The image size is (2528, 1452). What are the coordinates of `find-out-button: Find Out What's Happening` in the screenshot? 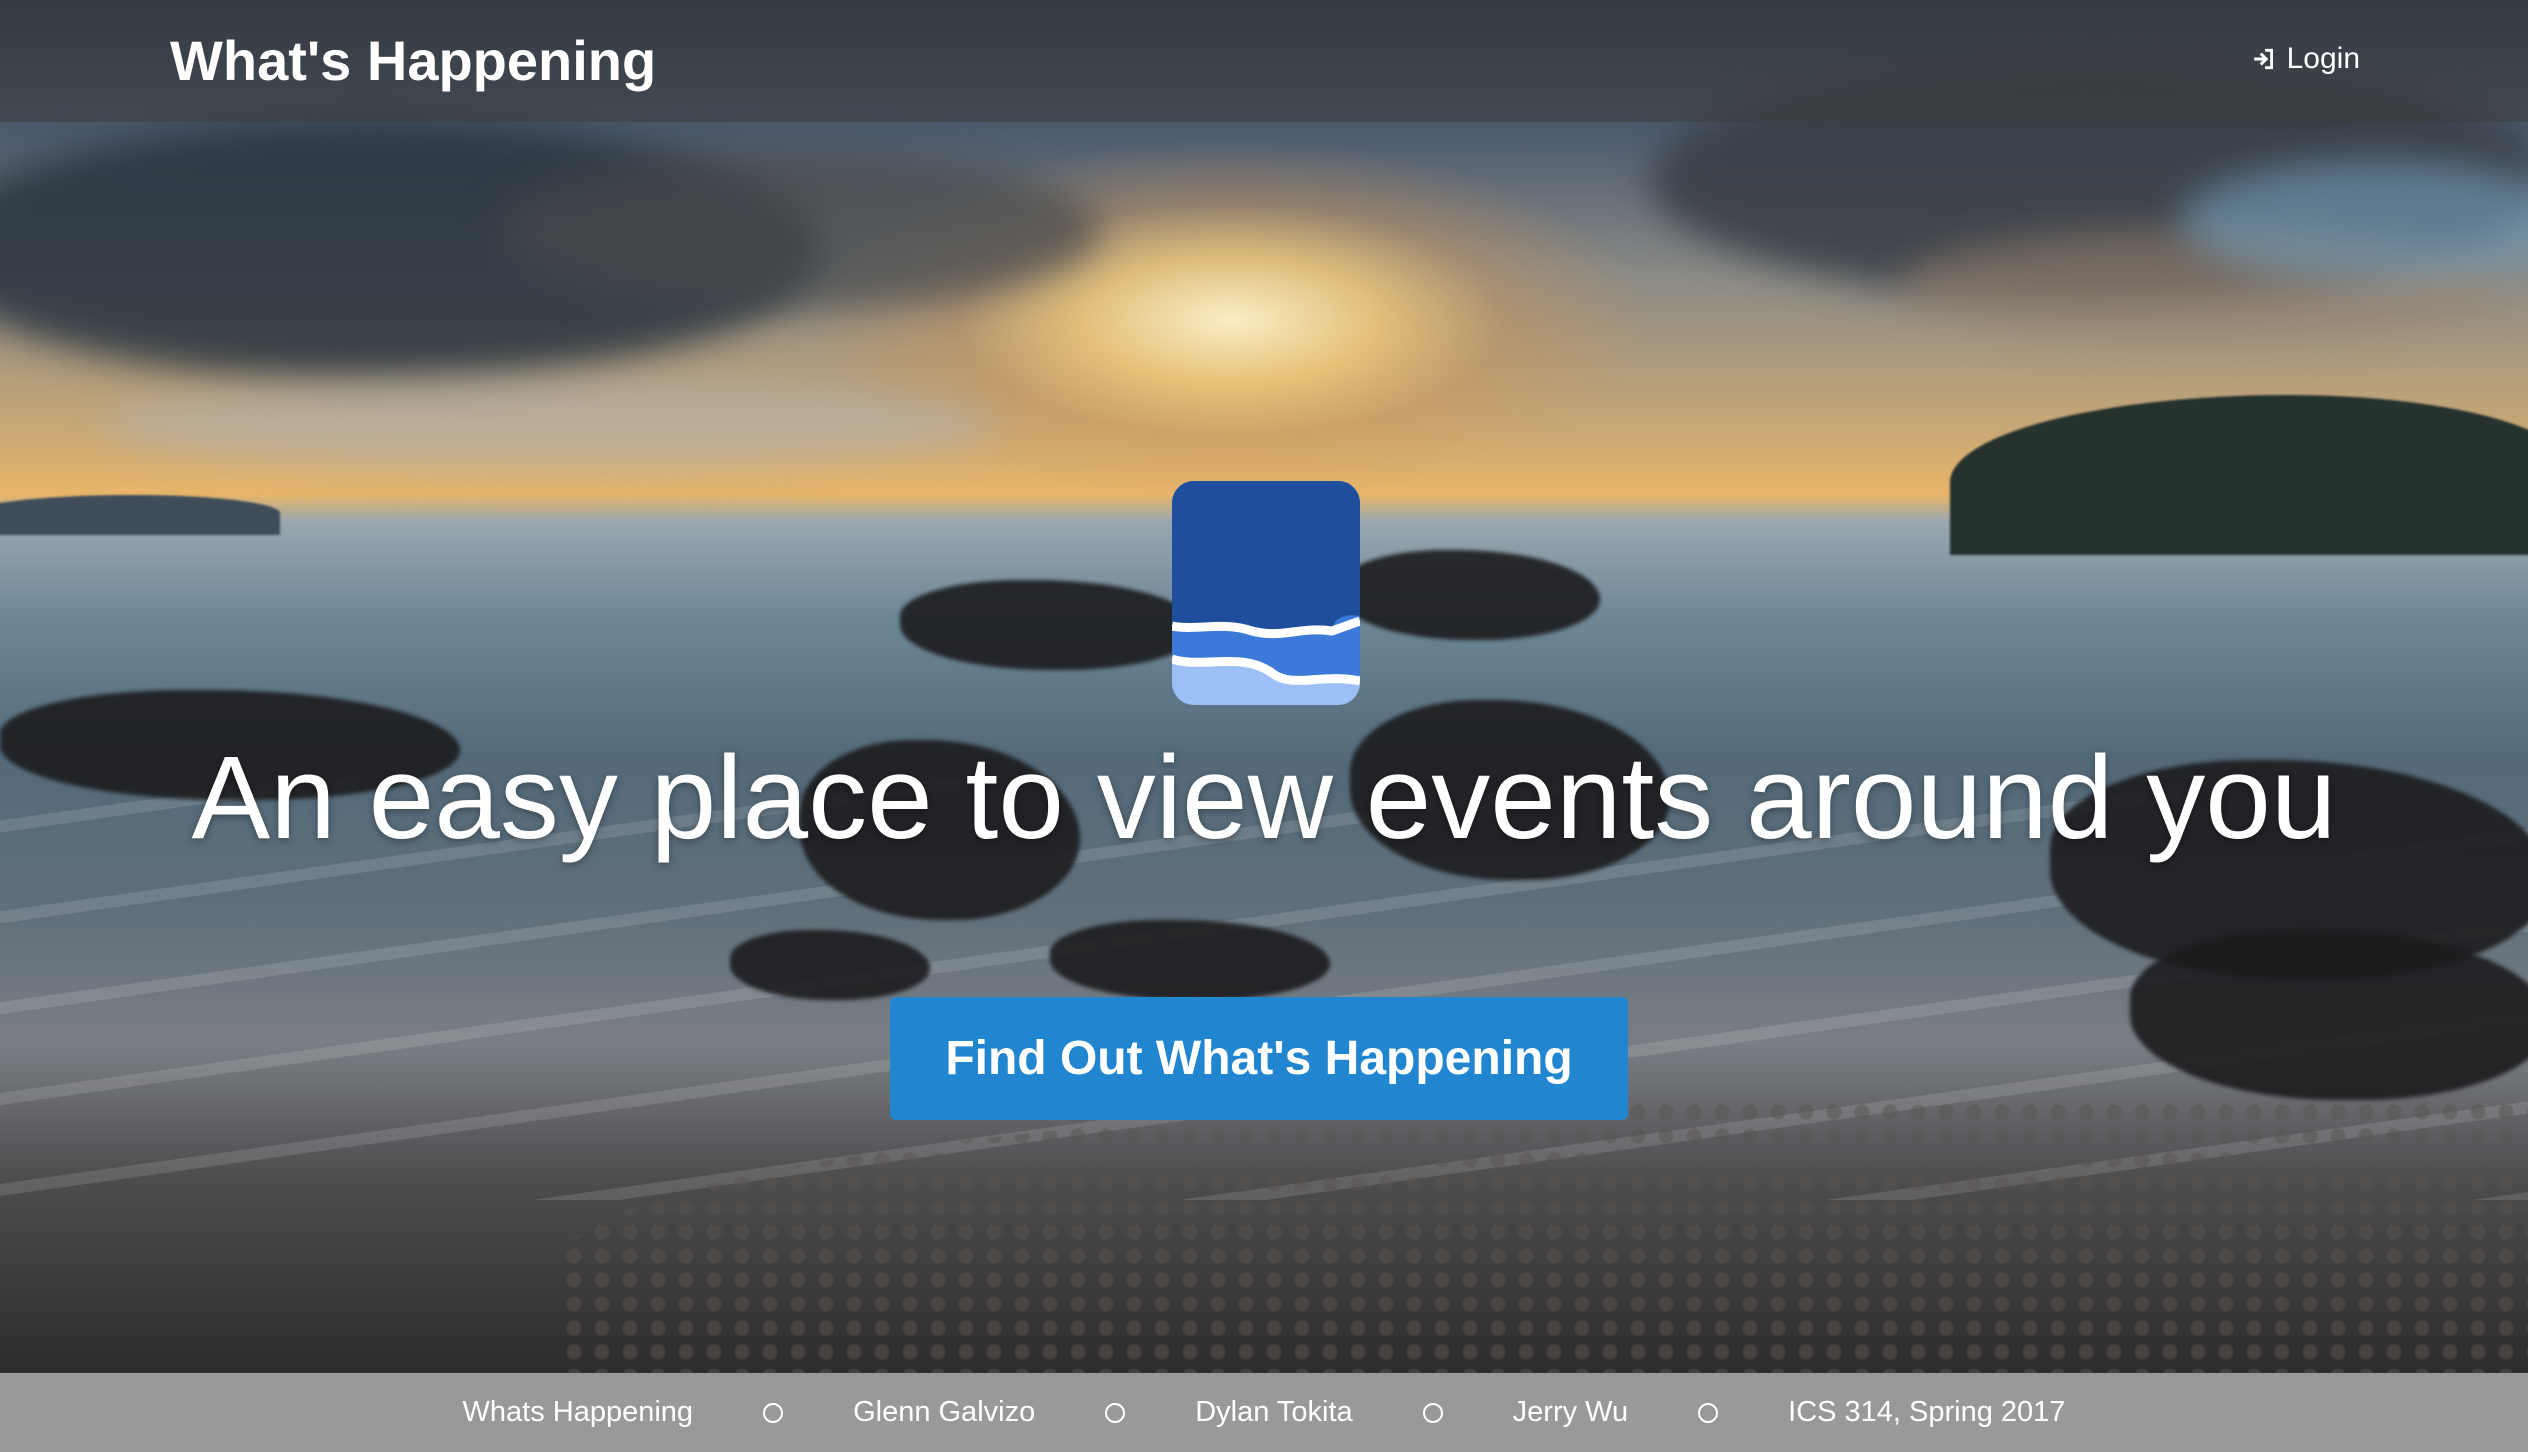 It's located at (1259, 1058).